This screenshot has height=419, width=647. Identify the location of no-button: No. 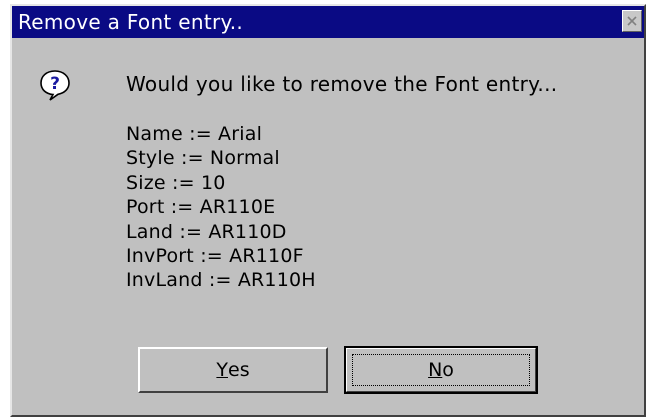
(441, 370).